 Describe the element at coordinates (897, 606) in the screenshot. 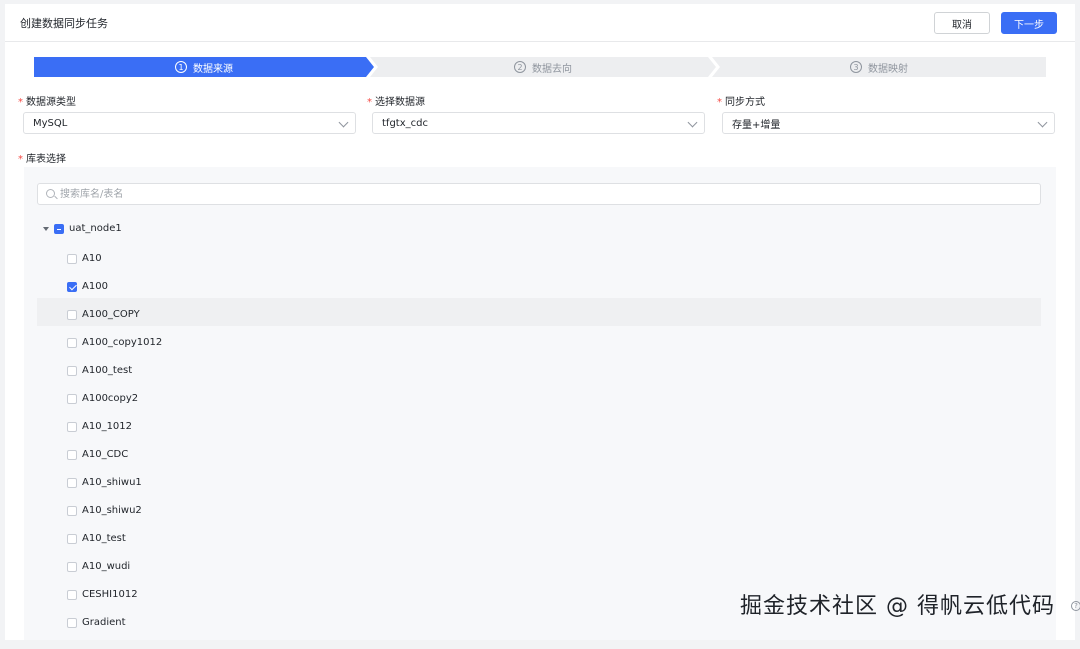

I see `watermark-text: 掘金技术社区 @ 得帆云低代码` at that location.